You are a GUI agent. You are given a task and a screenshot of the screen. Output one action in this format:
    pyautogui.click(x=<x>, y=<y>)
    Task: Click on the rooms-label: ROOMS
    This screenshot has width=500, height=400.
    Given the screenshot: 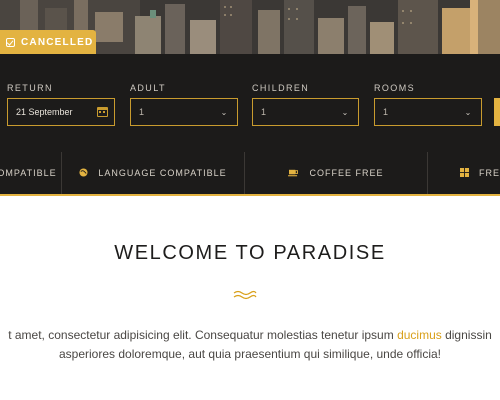 What is the action you would take?
    pyautogui.click(x=395, y=88)
    